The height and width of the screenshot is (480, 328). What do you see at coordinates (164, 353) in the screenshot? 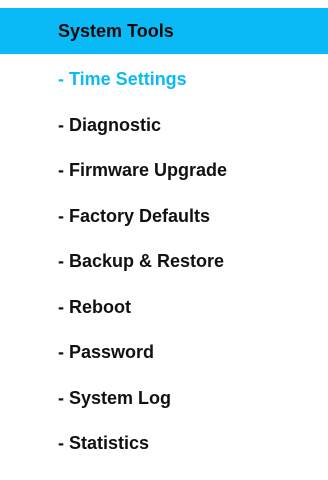
I see `submenu-item-password: - Password` at bounding box center [164, 353].